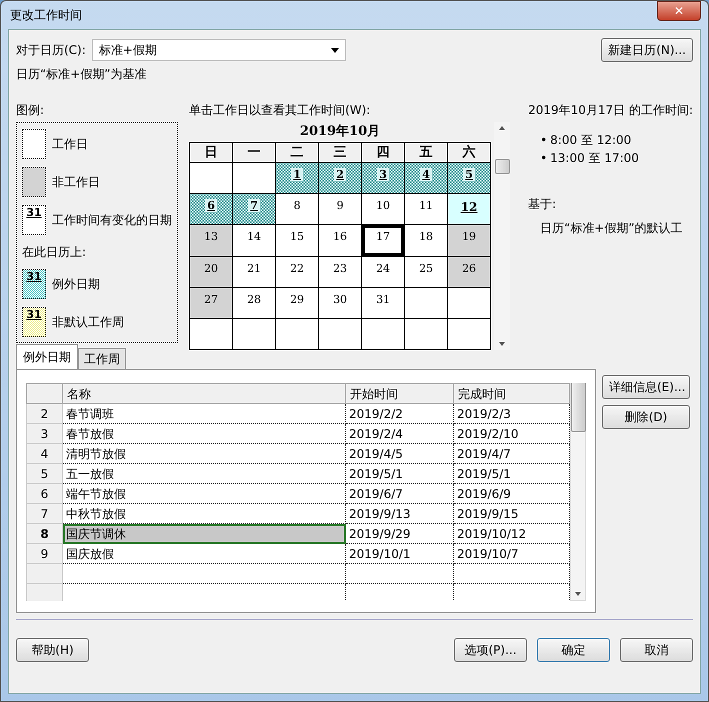 The image size is (709, 702). I want to click on window-title: 更改工作时间, so click(45, 15).